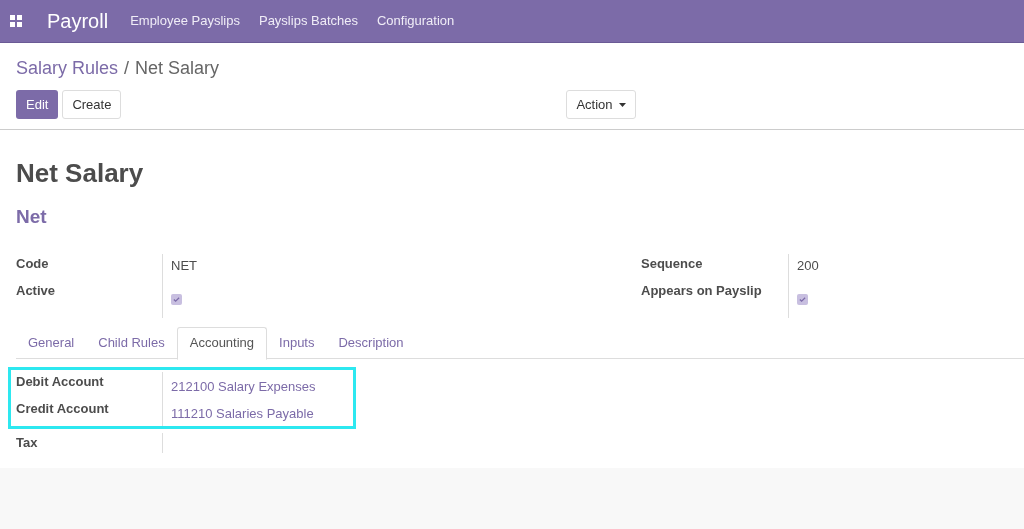 The width and height of the screenshot is (1024, 529). What do you see at coordinates (371, 342) in the screenshot?
I see `tab: Description` at bounding box center [371, 342].